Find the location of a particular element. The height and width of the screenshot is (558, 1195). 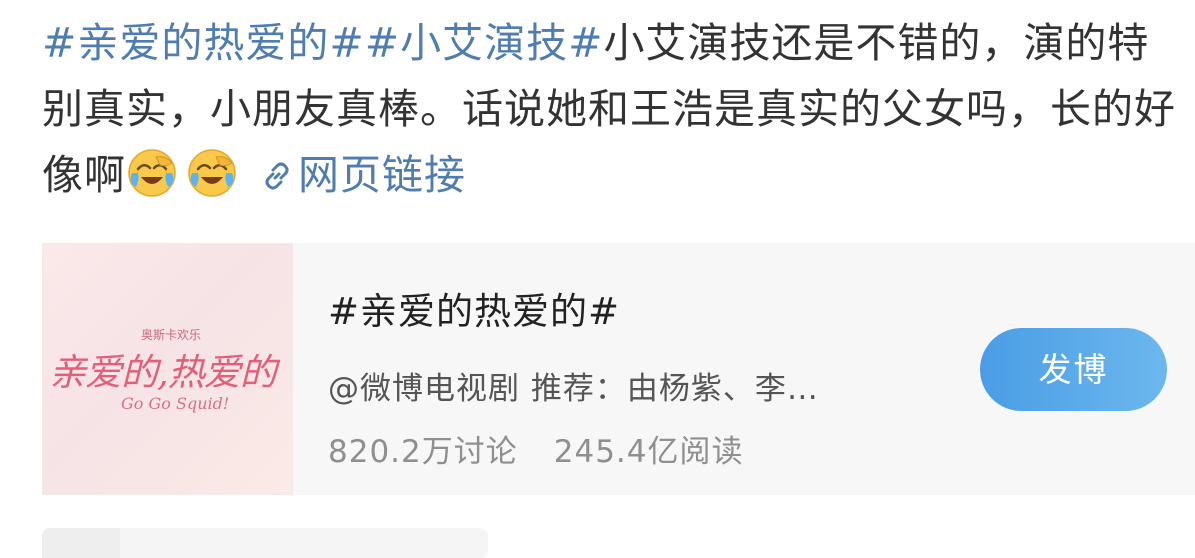

cover-title-text: 亲爱的,热爱的 is located at coordinates (163, 372).